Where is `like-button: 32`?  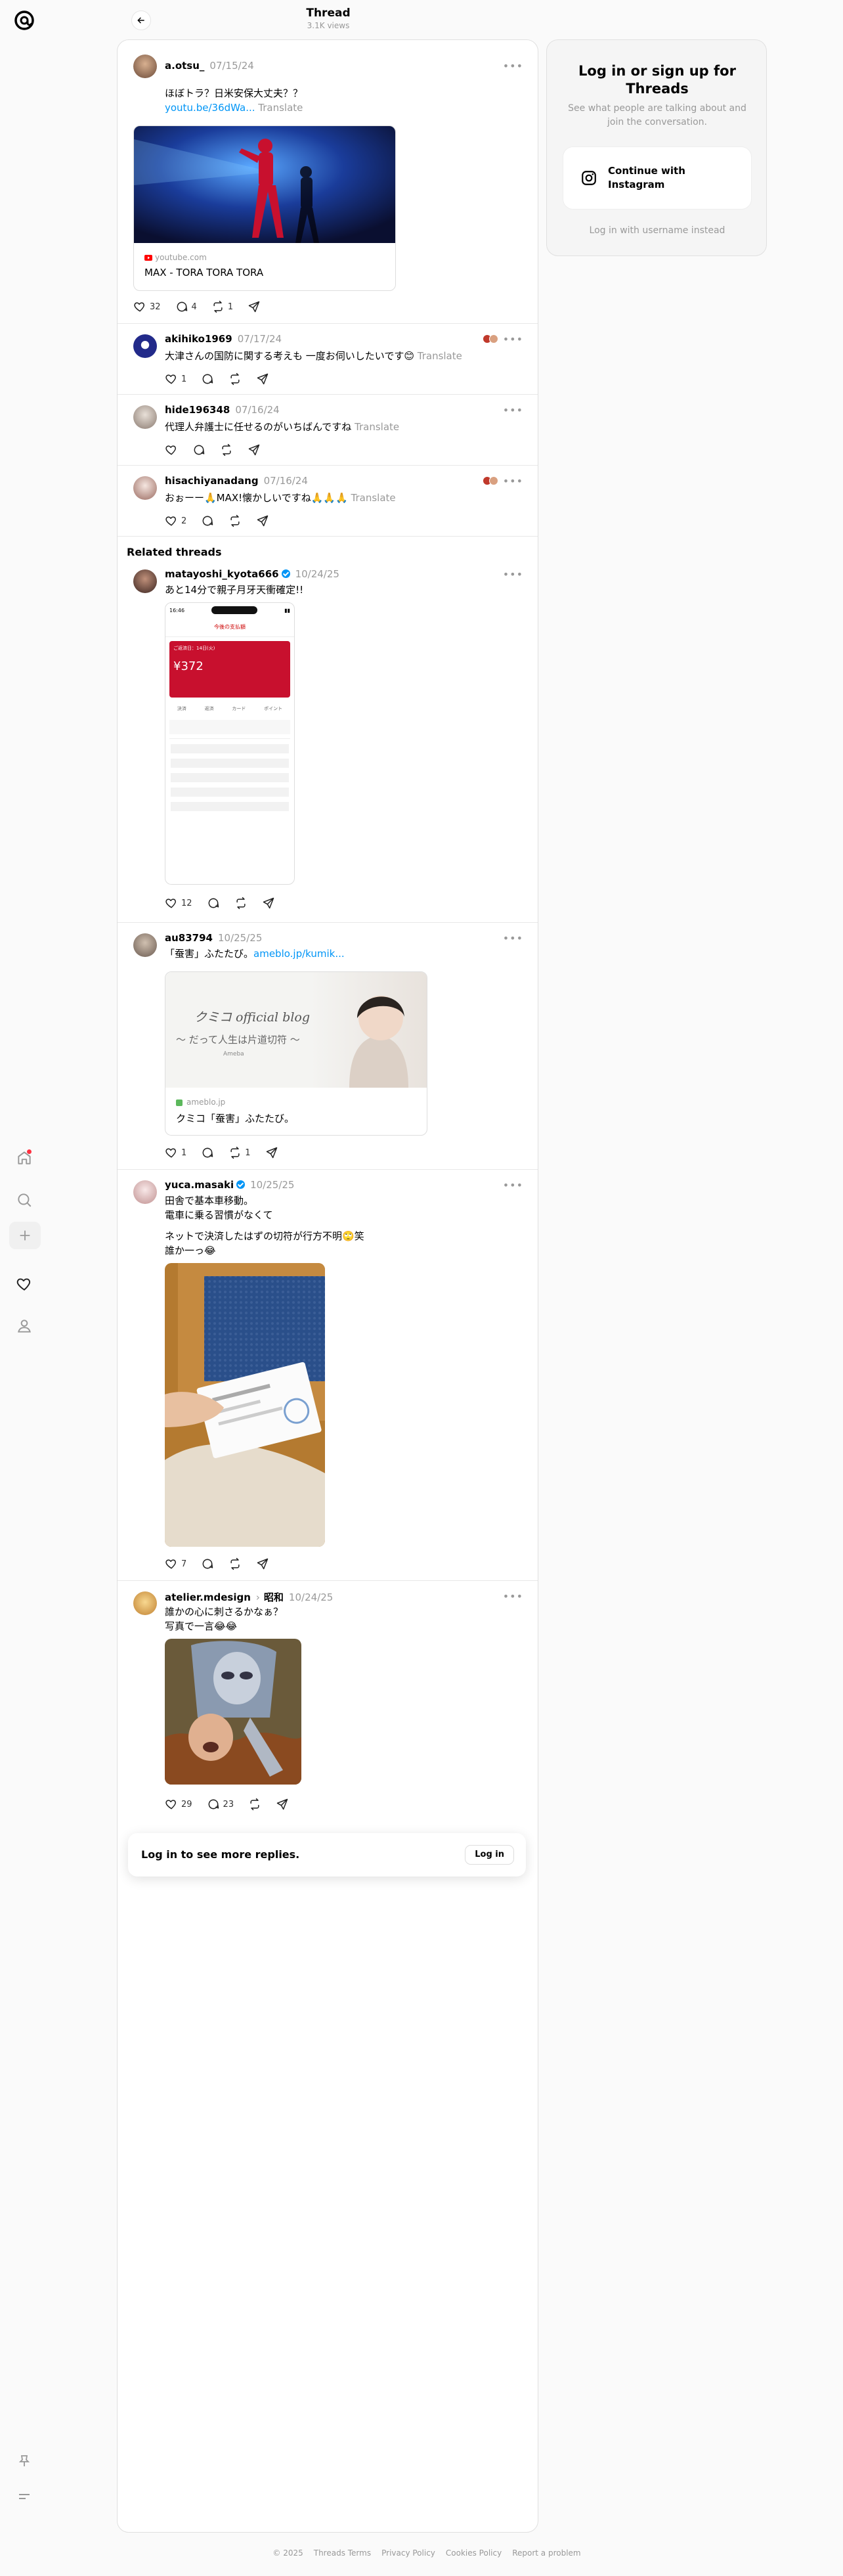
like-button: 32 is located at coordinates (147, 306).